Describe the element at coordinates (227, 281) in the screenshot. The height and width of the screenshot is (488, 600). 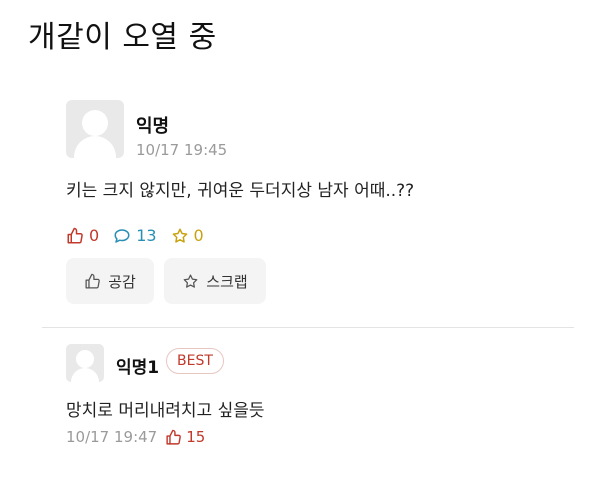
I see `scrap-button-label: 스크랩` at that location.